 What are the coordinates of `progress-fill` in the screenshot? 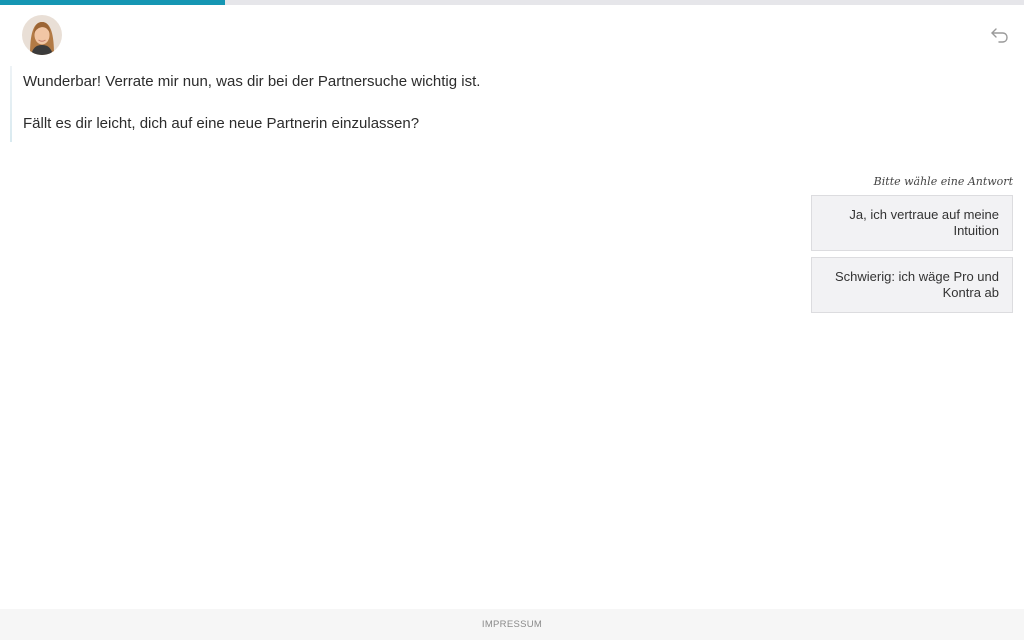 It's located at (113, 2).